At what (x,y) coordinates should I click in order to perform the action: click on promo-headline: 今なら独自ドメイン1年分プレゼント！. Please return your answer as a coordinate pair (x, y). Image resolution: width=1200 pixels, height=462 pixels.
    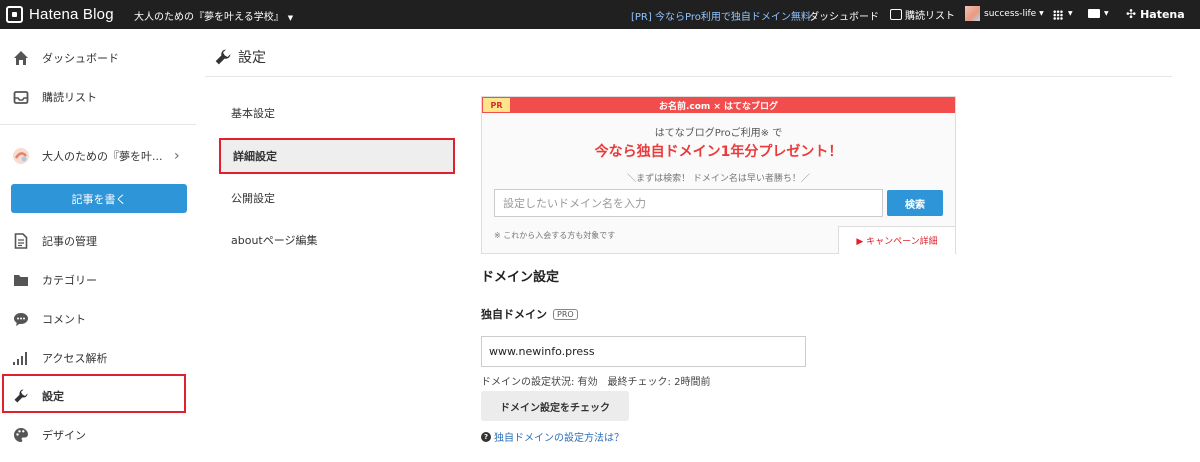
    Looking at the image, I should click on (718, 152).